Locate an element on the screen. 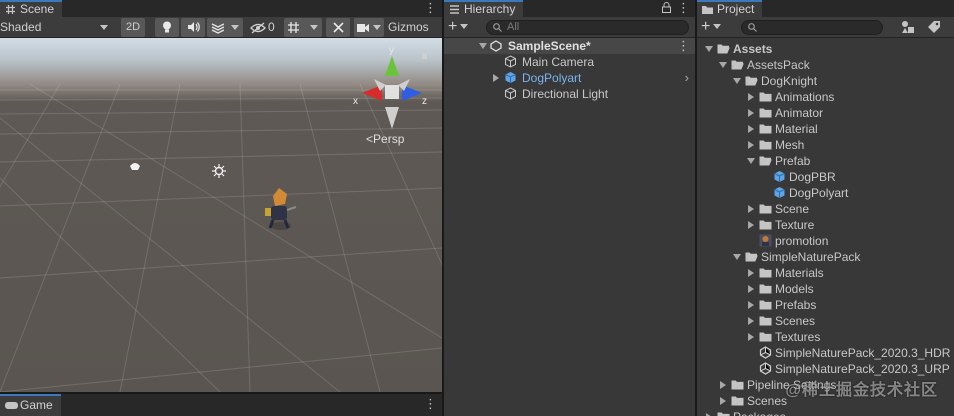 The width and height of the screenshot is (954, 416). project-tree-item: Animations is located at coordinates (825, 97).